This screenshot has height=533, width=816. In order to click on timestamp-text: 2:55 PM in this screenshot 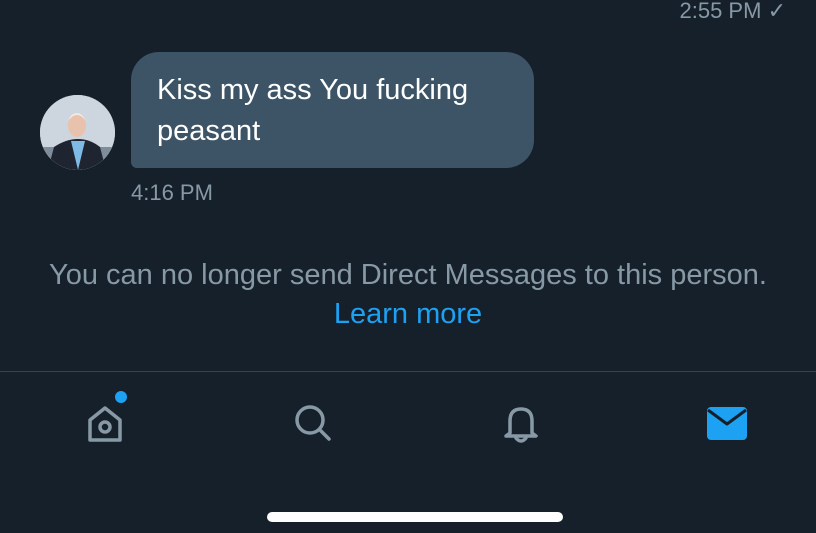, I will do `click(720, 11)`.